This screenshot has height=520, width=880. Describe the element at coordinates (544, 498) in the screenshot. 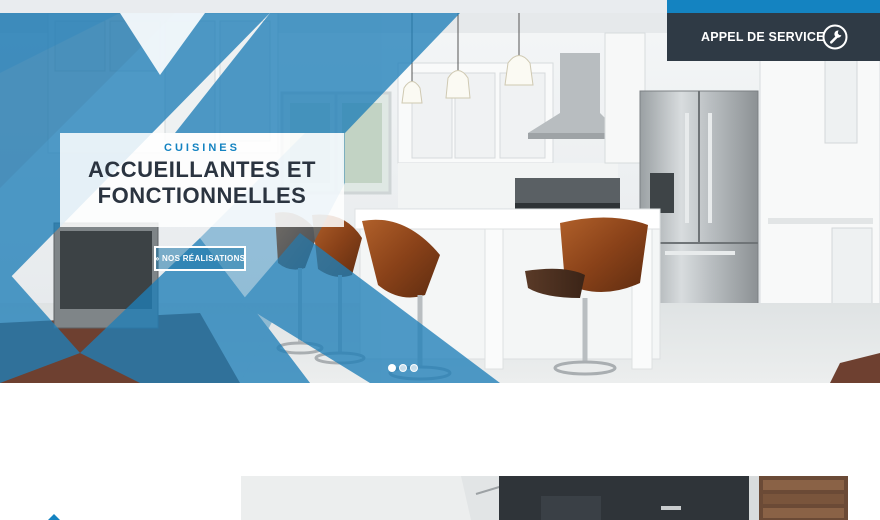

I see `lower-kitchen-image` at that location.